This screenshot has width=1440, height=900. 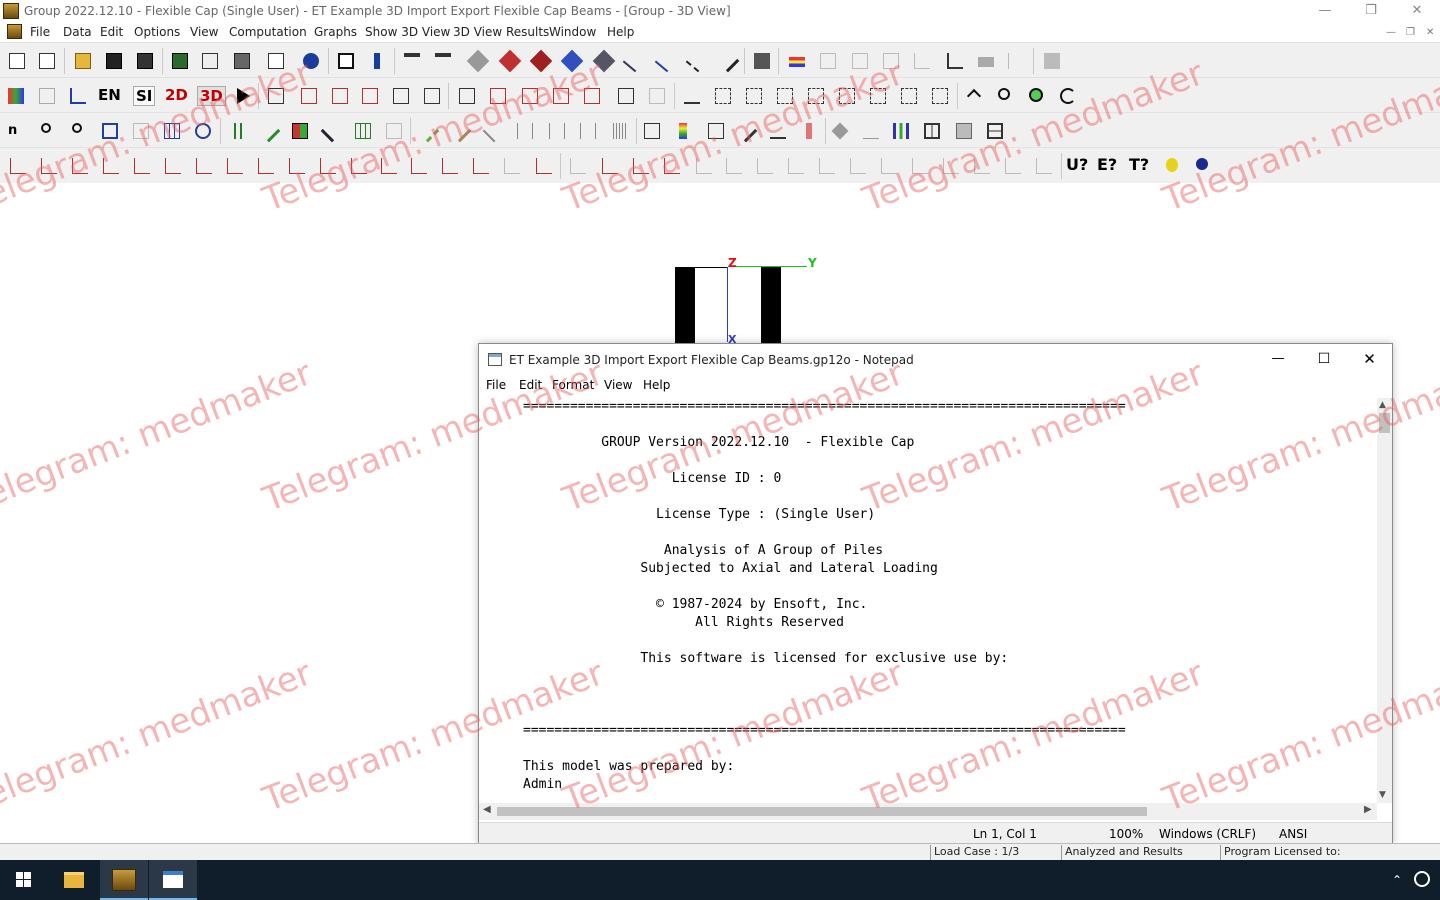 What do you see at coordinates (762, 61) in the screenshot?
I see `print-preview-button` at bounding box center [762, 61].